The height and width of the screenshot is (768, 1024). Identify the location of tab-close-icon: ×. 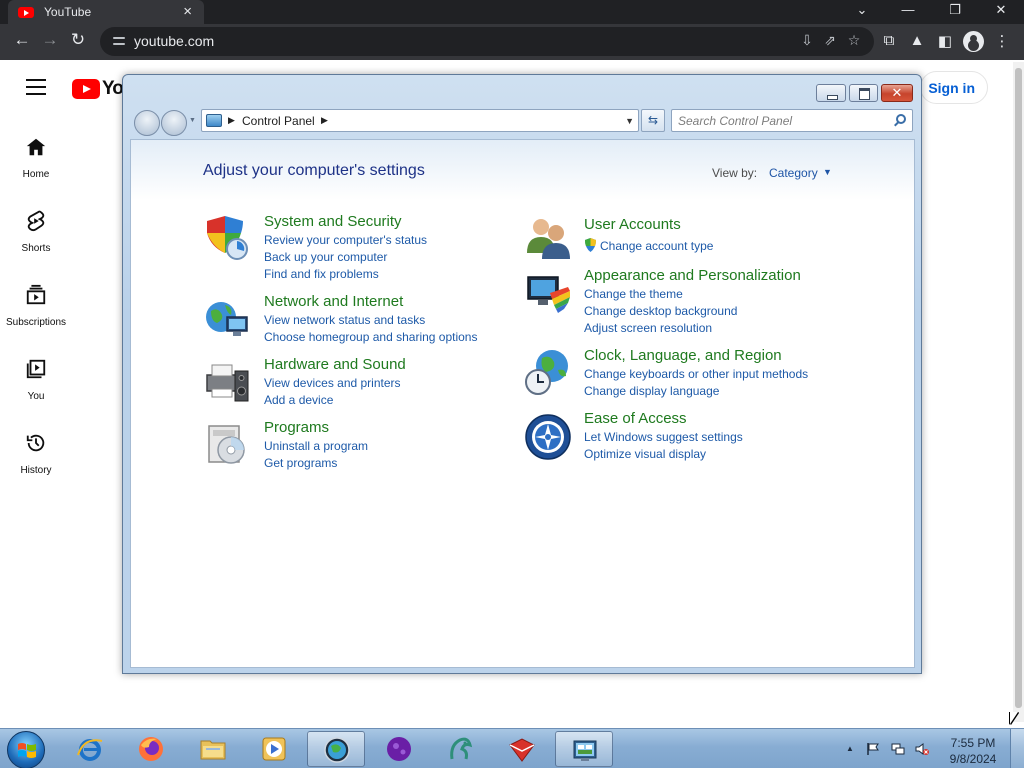
(187, 11).